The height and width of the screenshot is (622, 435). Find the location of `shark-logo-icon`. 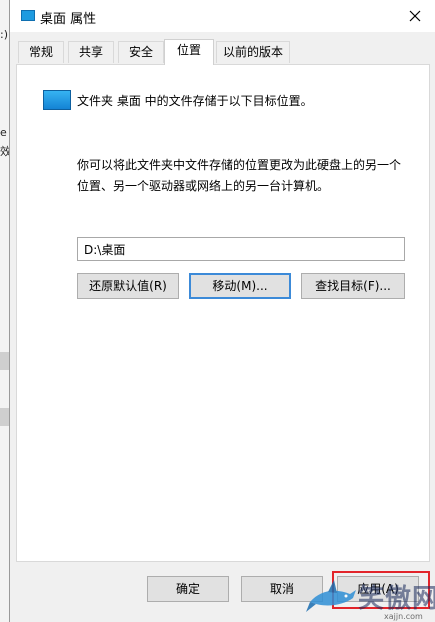

shark-logo-icon is located at coordinates (331, 596).